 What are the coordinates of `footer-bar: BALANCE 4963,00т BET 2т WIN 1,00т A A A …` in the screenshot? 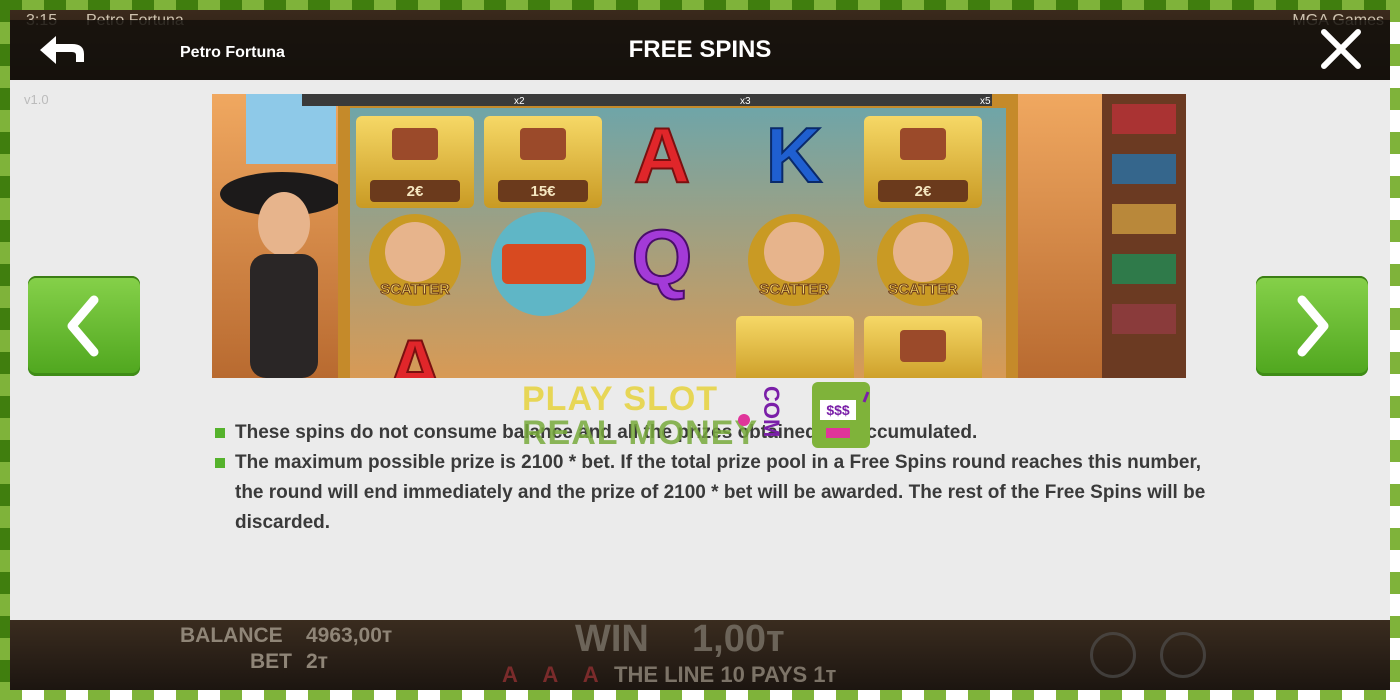 It's located at (700, 654).